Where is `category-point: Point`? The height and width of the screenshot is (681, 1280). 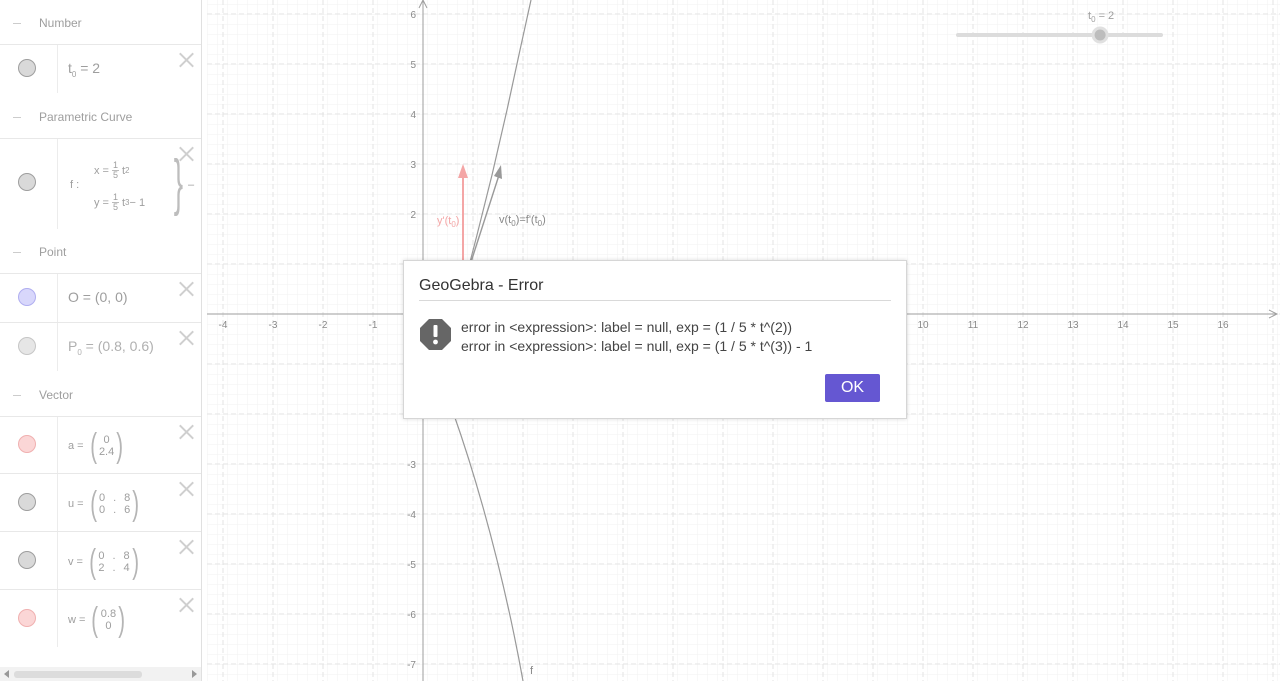 category-point: Point is located at coordinates (100, 252).